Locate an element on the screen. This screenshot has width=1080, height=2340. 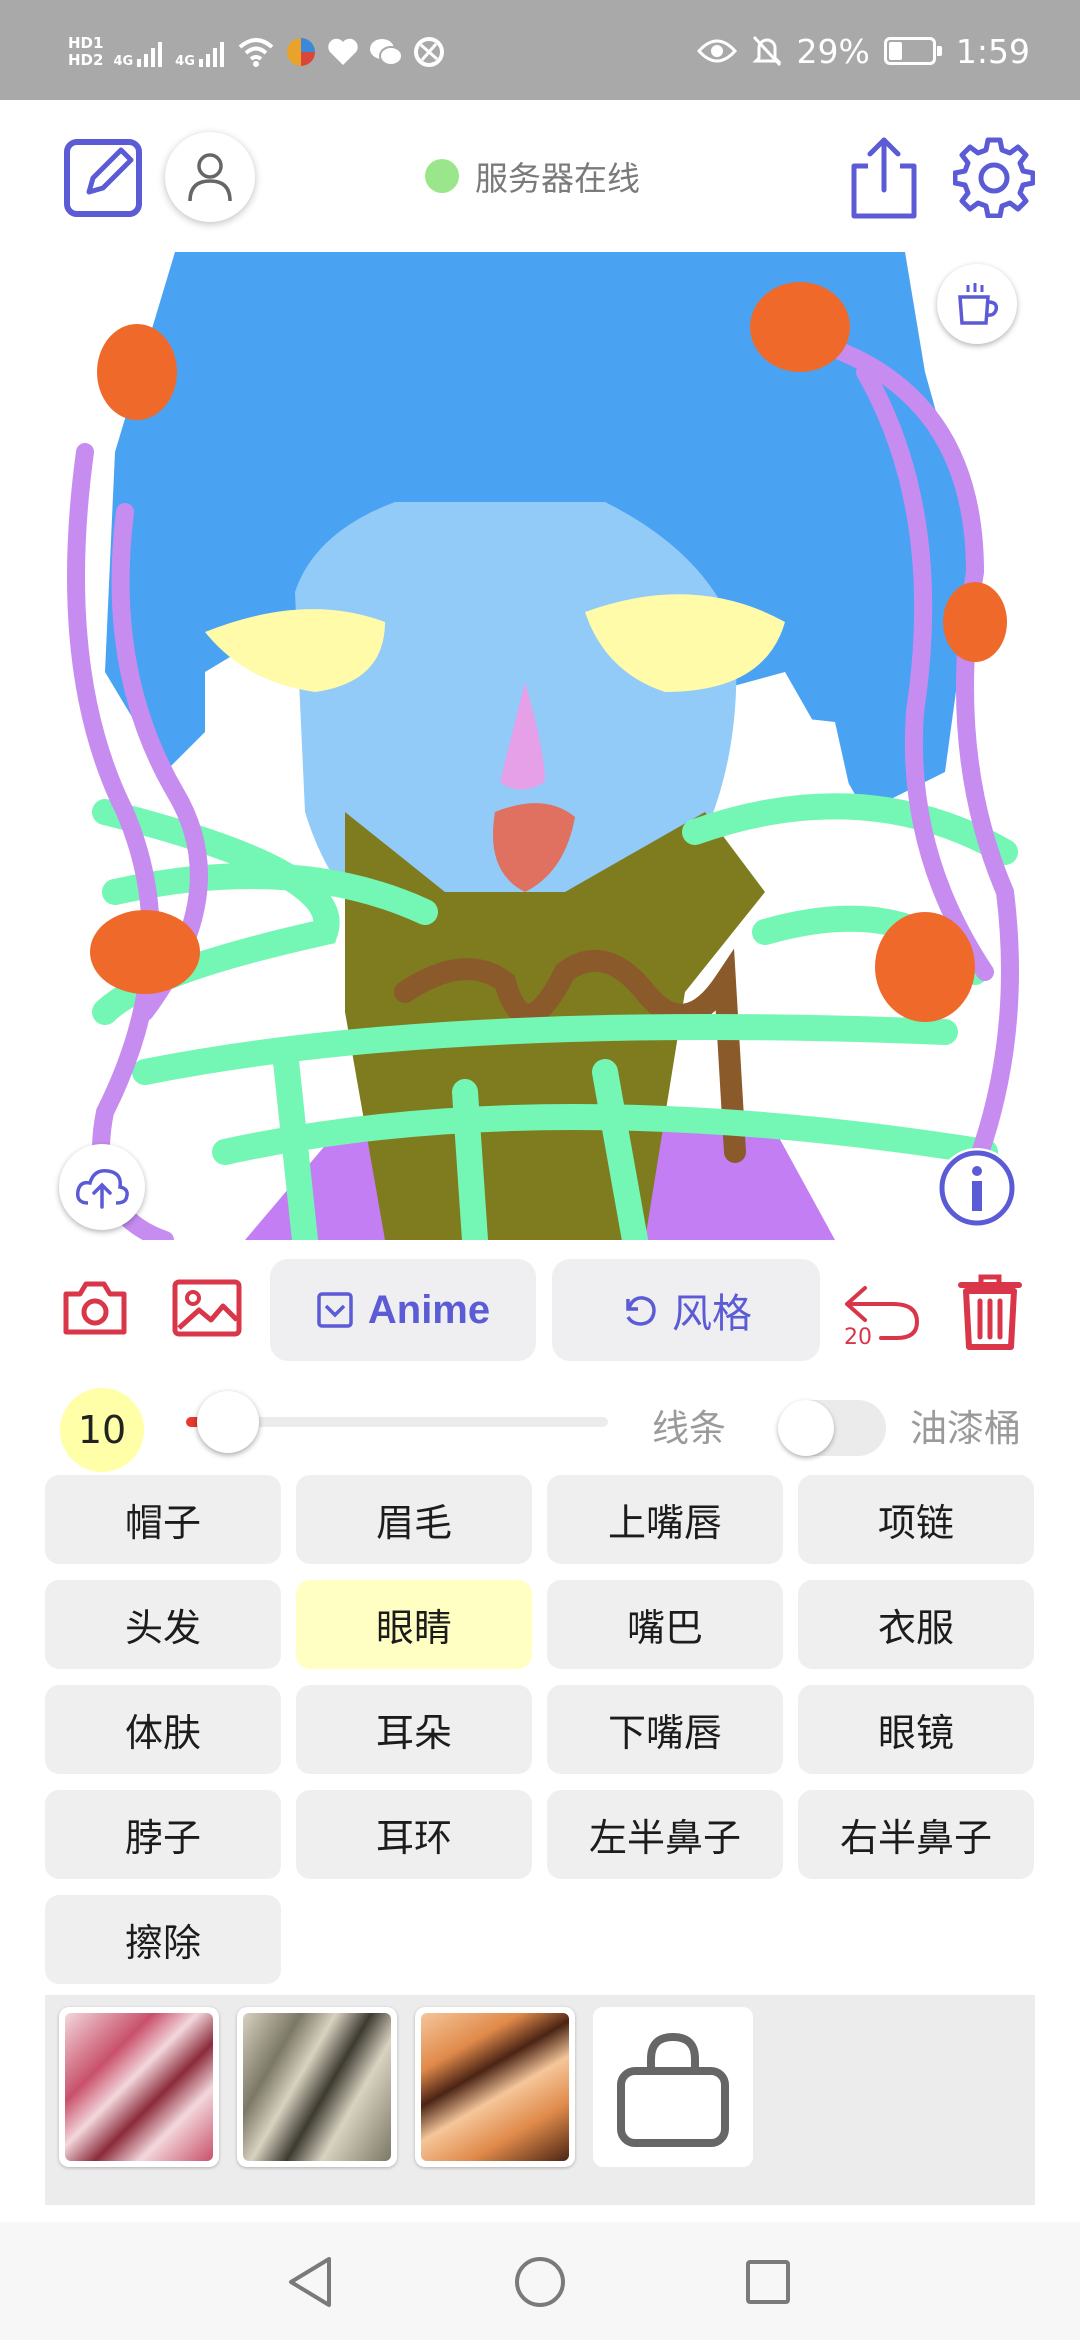
style-thumb-2-image is located at coordinates (317, 2087).